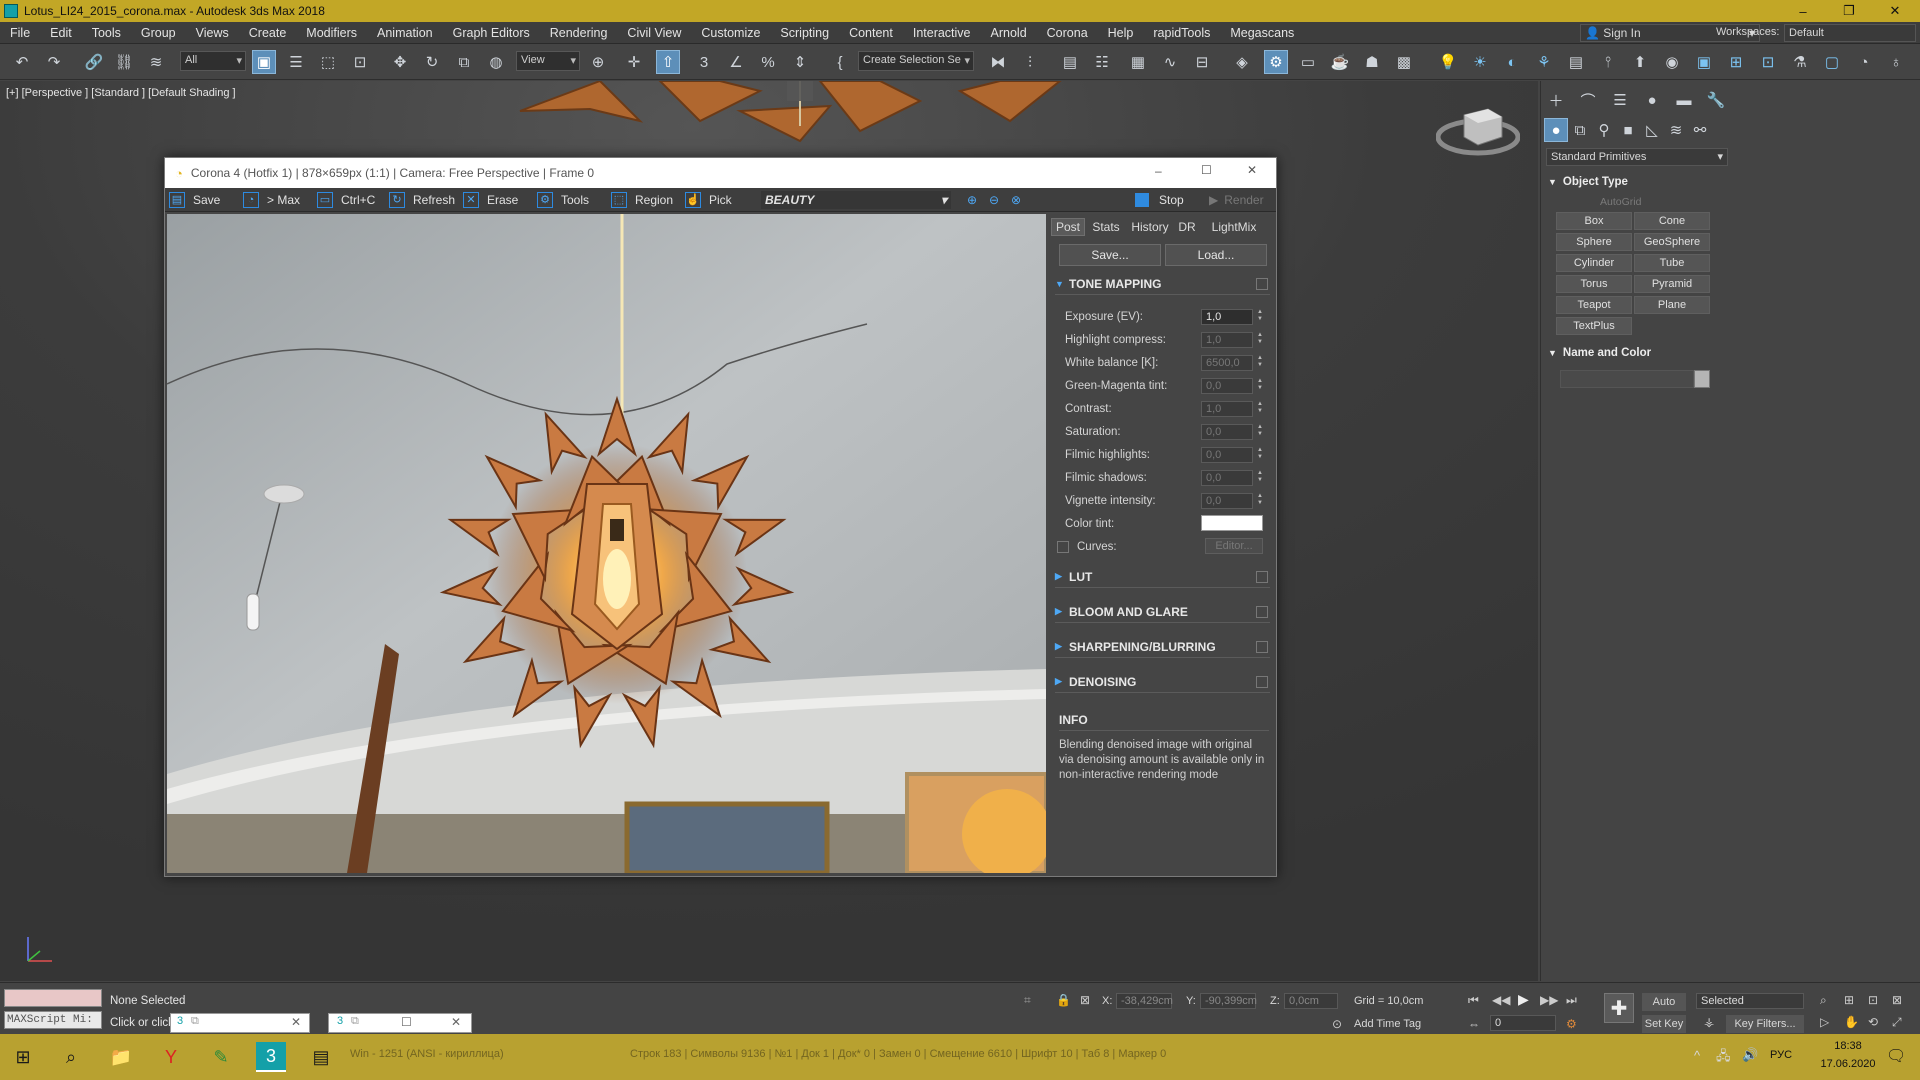  I want to click on named-selection-dropdown: Create Selection Se, so click(916, 61).